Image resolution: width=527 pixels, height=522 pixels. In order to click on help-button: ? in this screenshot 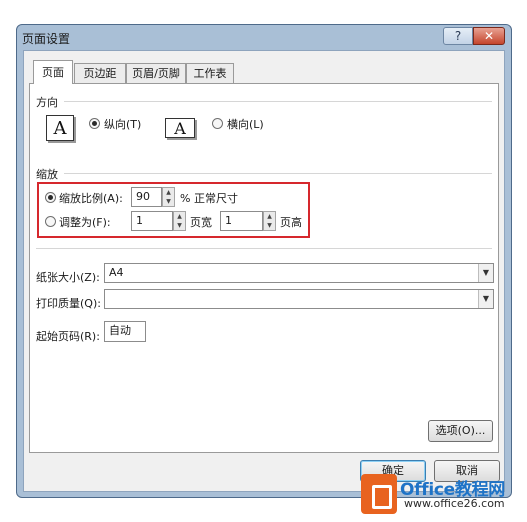, I will do `click(458, 36)`.